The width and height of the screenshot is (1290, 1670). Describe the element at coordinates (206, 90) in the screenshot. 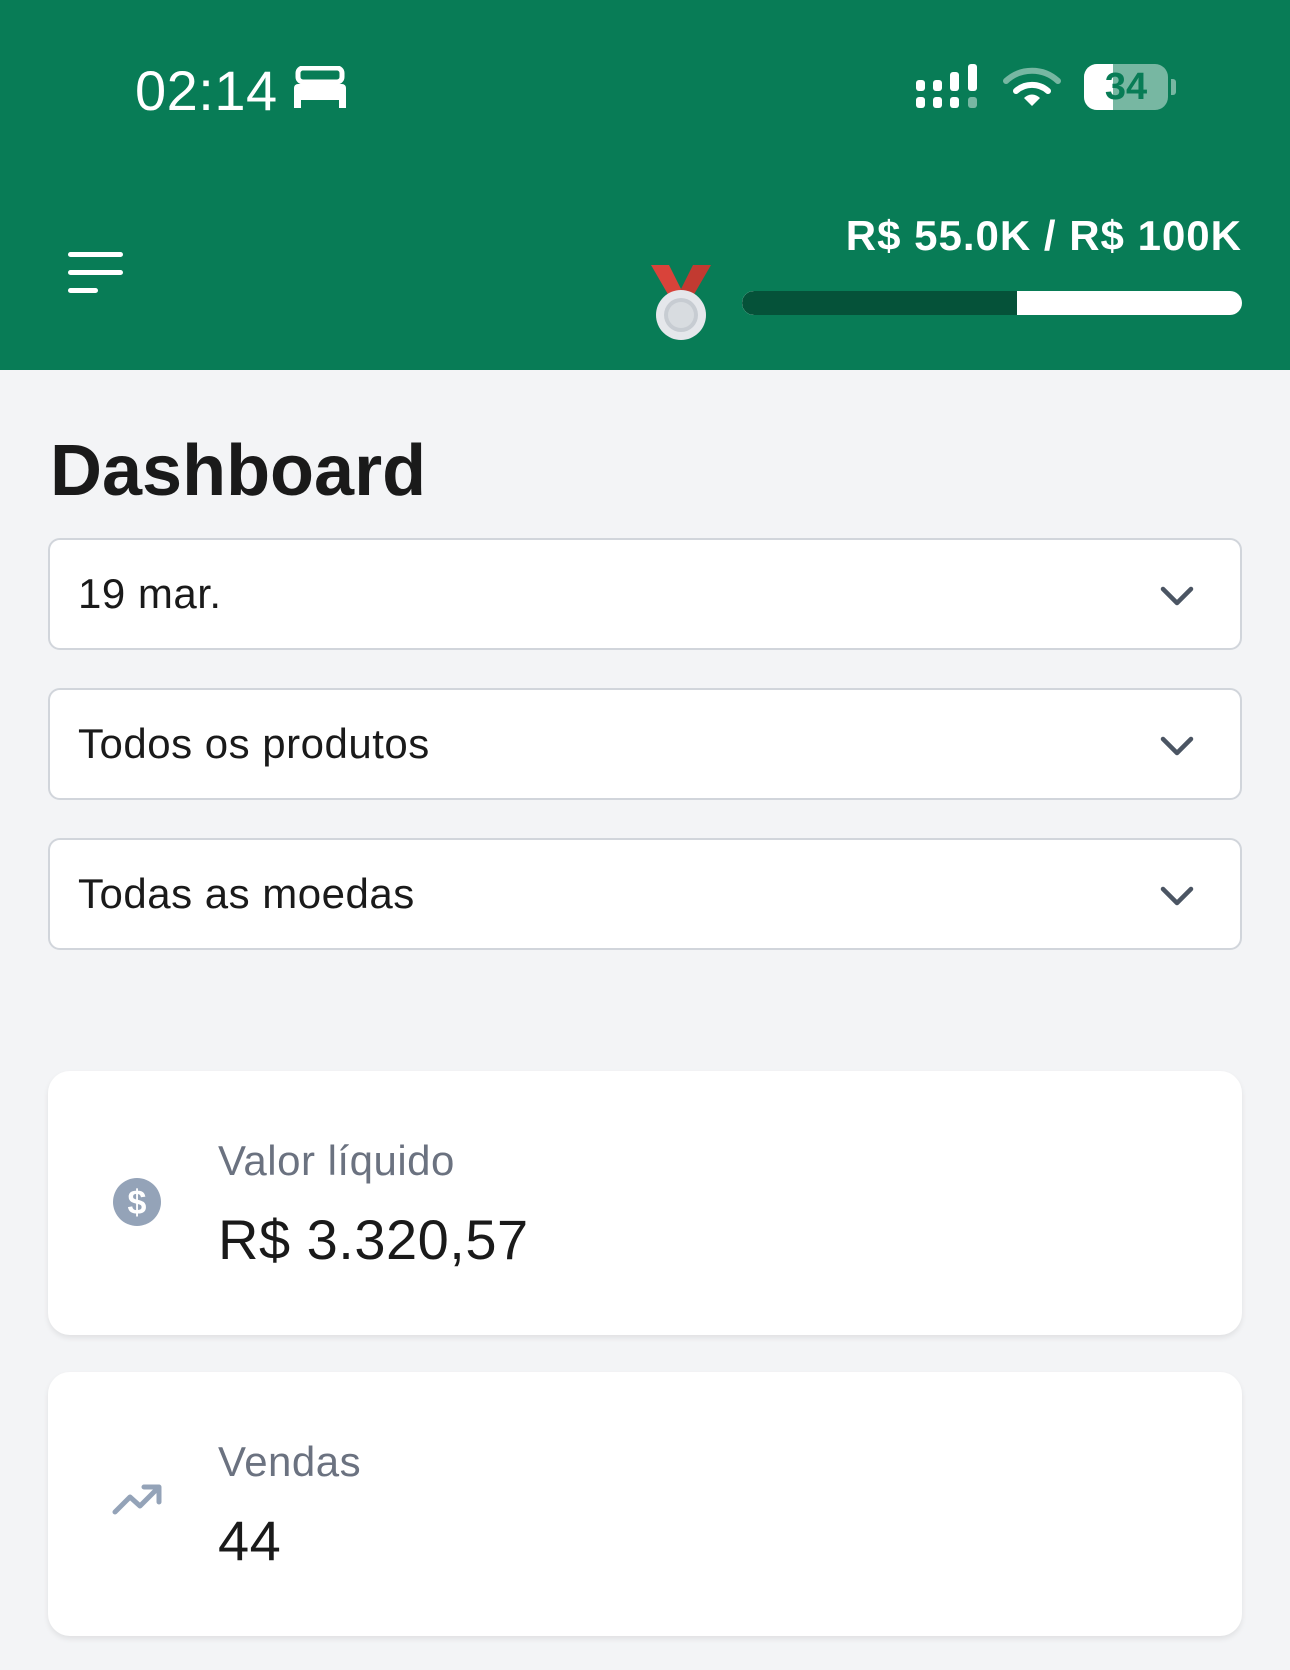

I see `status-time: 02:14` at that location.